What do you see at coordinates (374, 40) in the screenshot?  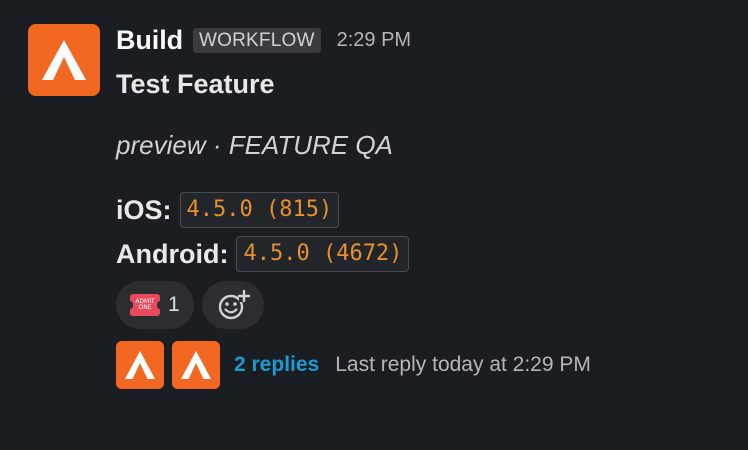 I see `message-timestamp: 2:29 PM` at bounding box center [374, 40].